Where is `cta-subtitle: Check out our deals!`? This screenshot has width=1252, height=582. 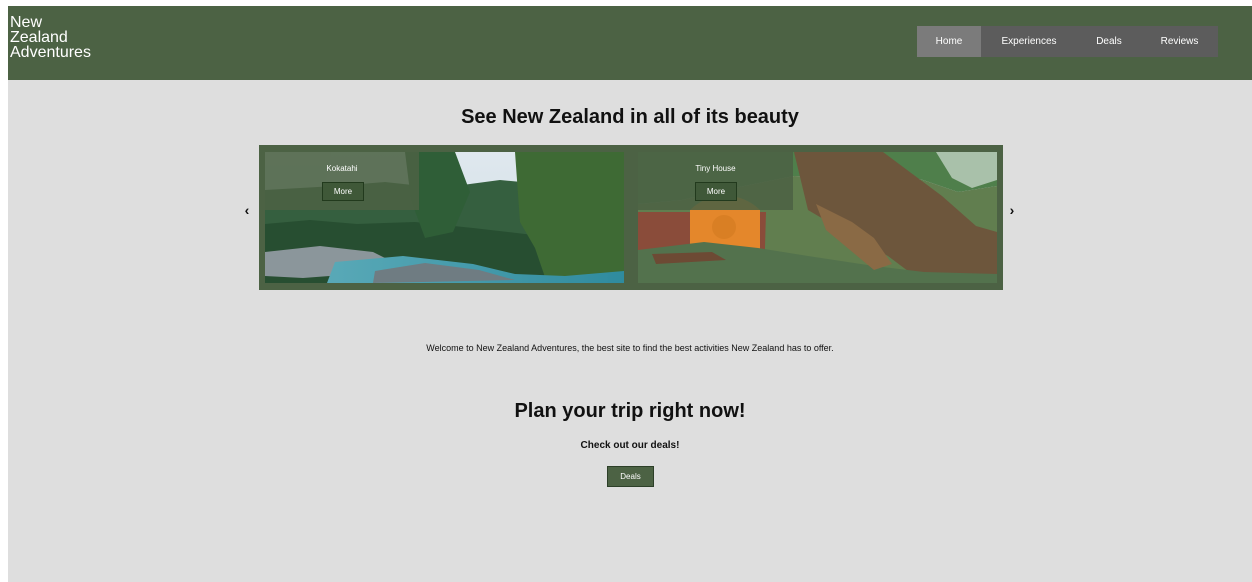
cta-subtitle: Check out our deals! is located at coordinates (630, 445).